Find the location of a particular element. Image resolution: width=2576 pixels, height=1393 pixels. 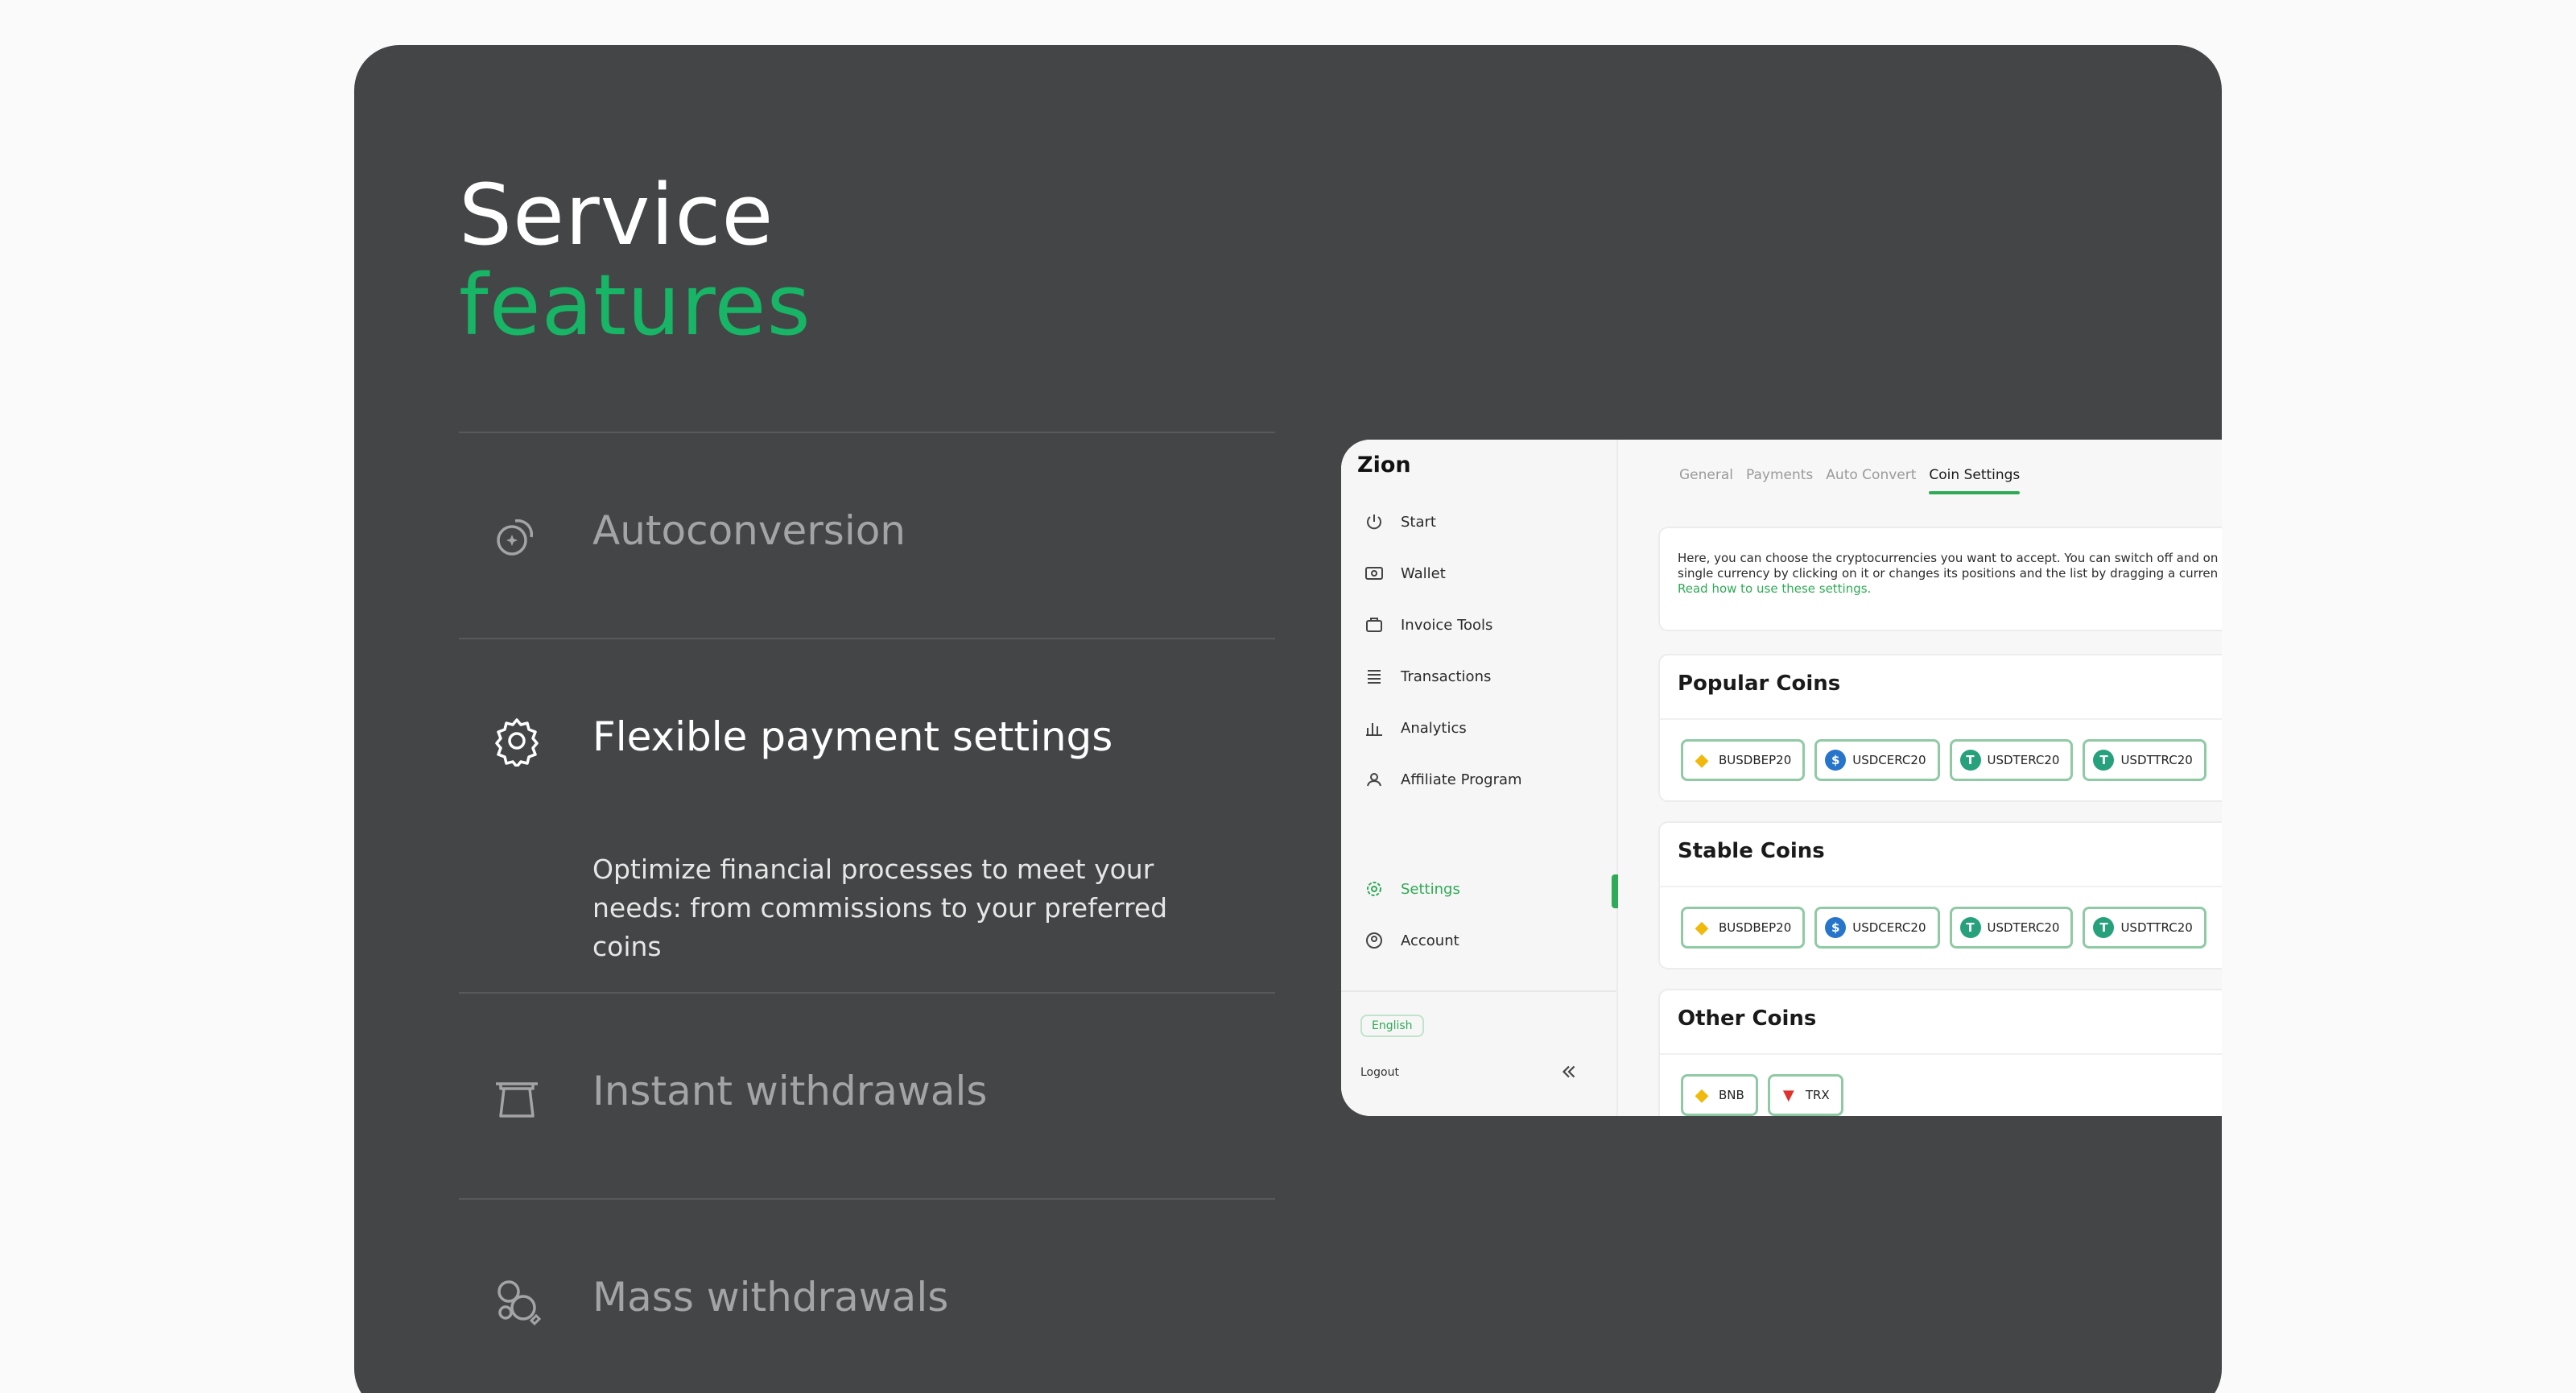

coin-label: BNB is located at coordinates (1731, 1095).